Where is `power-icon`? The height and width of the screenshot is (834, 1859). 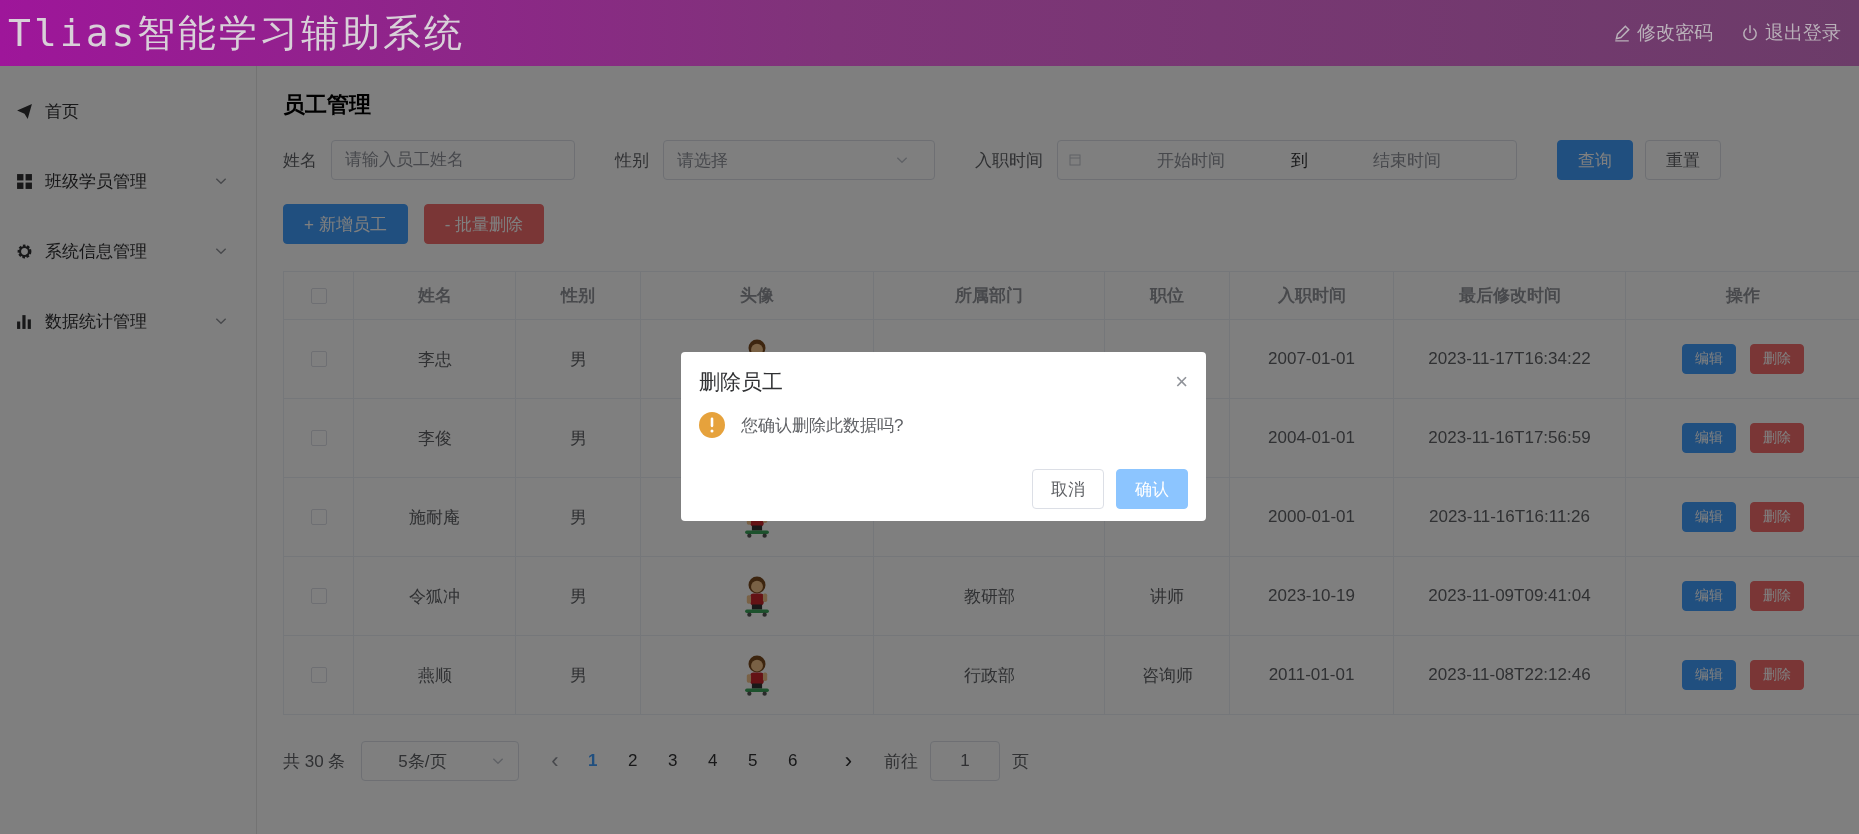 power-icon is located at coordinates (1750, 33).